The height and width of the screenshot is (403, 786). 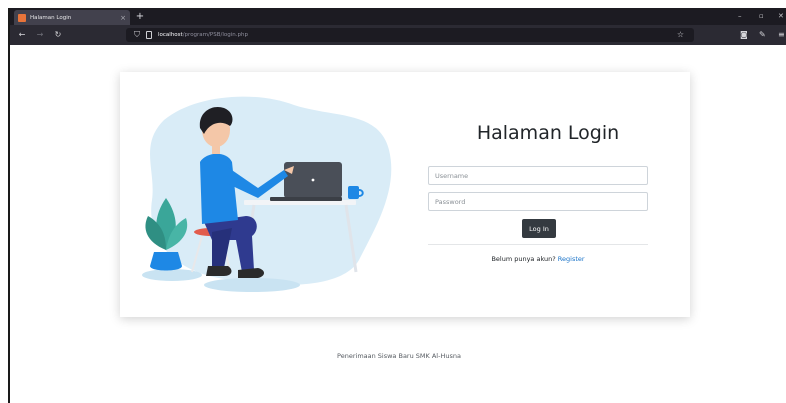 What do you see at coordinates (538, 244) in the screenshot?
I see `divider` at bounding box center [538, 244].